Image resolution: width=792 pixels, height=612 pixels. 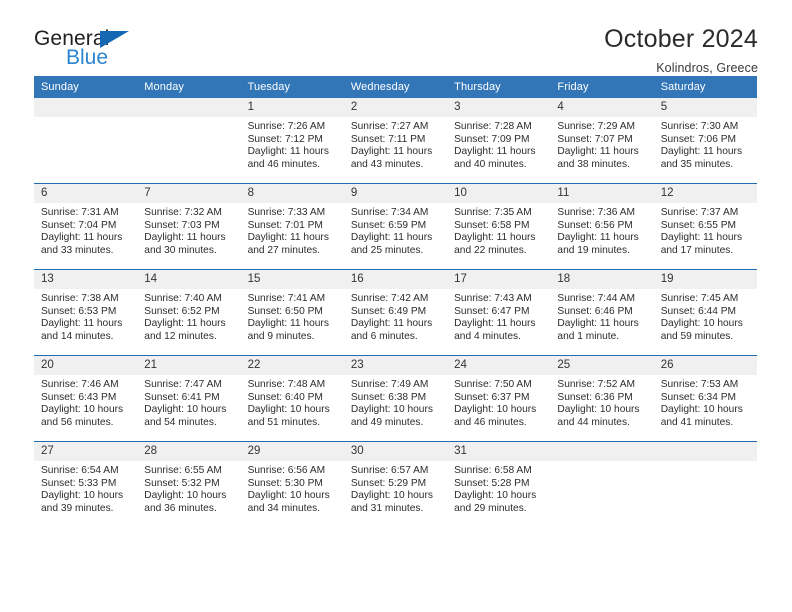 I want to click on day-number: 20, so click(x=86, y=365).